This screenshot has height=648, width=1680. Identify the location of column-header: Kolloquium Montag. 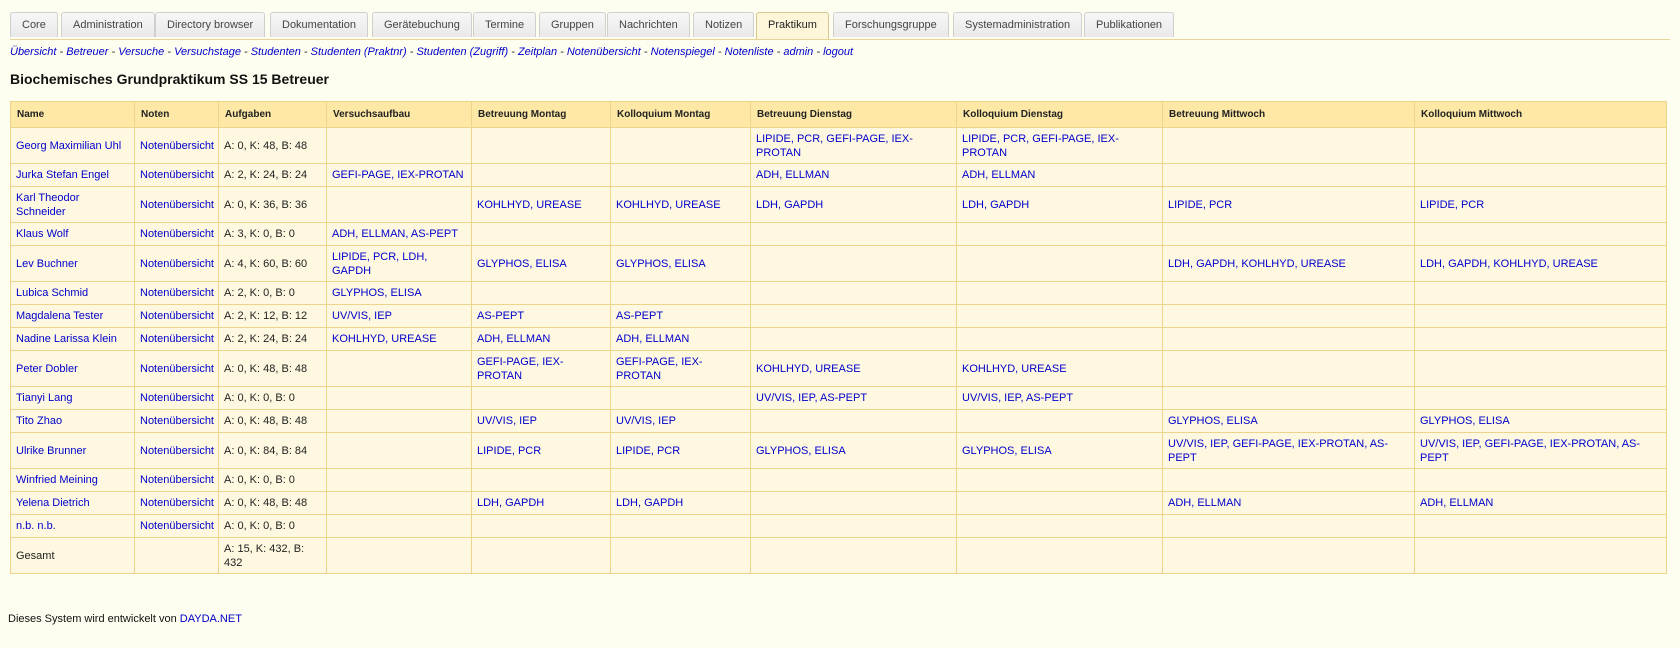
(680, 114).